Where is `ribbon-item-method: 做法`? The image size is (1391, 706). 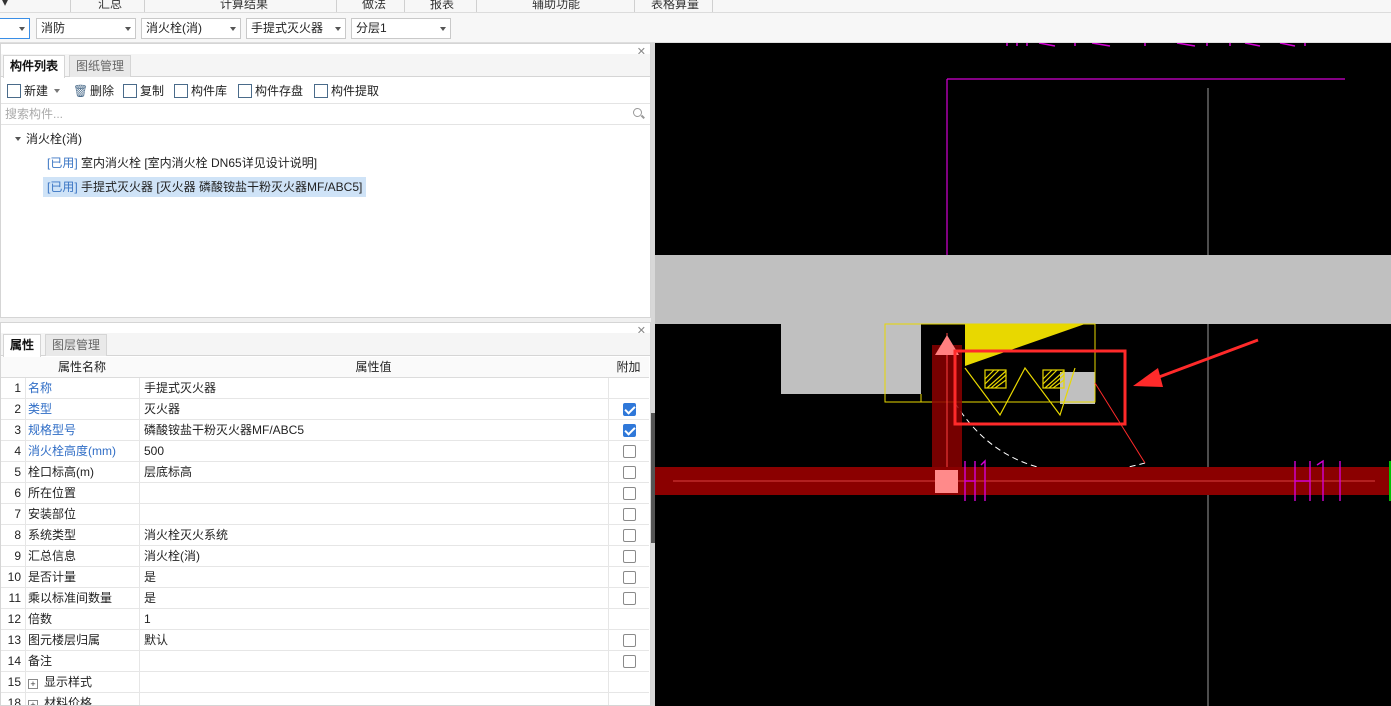 ribbon-item-method: 做法 is located at coordinates (374, 6).